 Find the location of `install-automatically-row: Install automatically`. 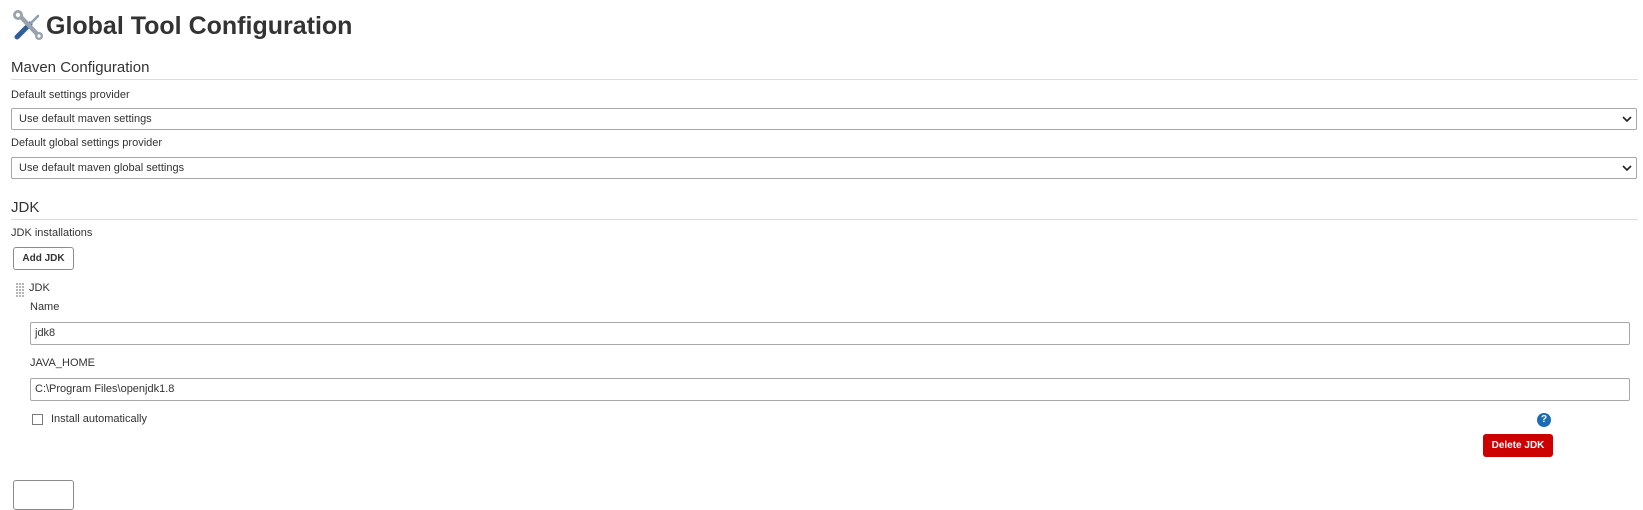

install-automatically-row: Install automatically is located at coordinates (89, 419).